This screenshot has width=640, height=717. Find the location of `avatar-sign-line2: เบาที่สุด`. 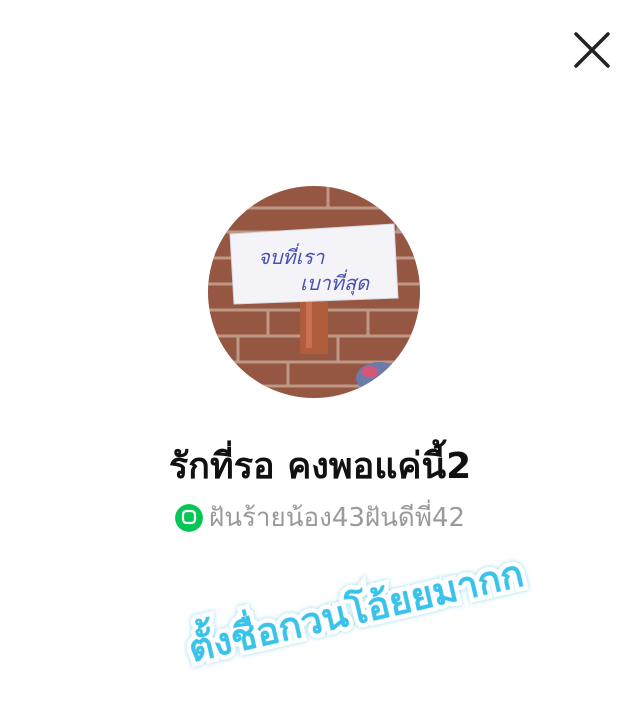

avatar-sign-line2: เบาที่สุด is located at coordinates (335, 282).